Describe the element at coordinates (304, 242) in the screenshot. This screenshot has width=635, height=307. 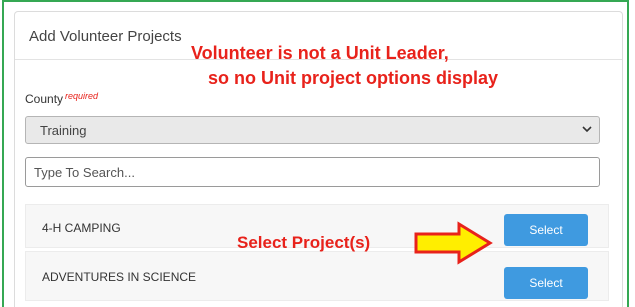
I see `annotation-select-projects: Select Project(s)` at that location.